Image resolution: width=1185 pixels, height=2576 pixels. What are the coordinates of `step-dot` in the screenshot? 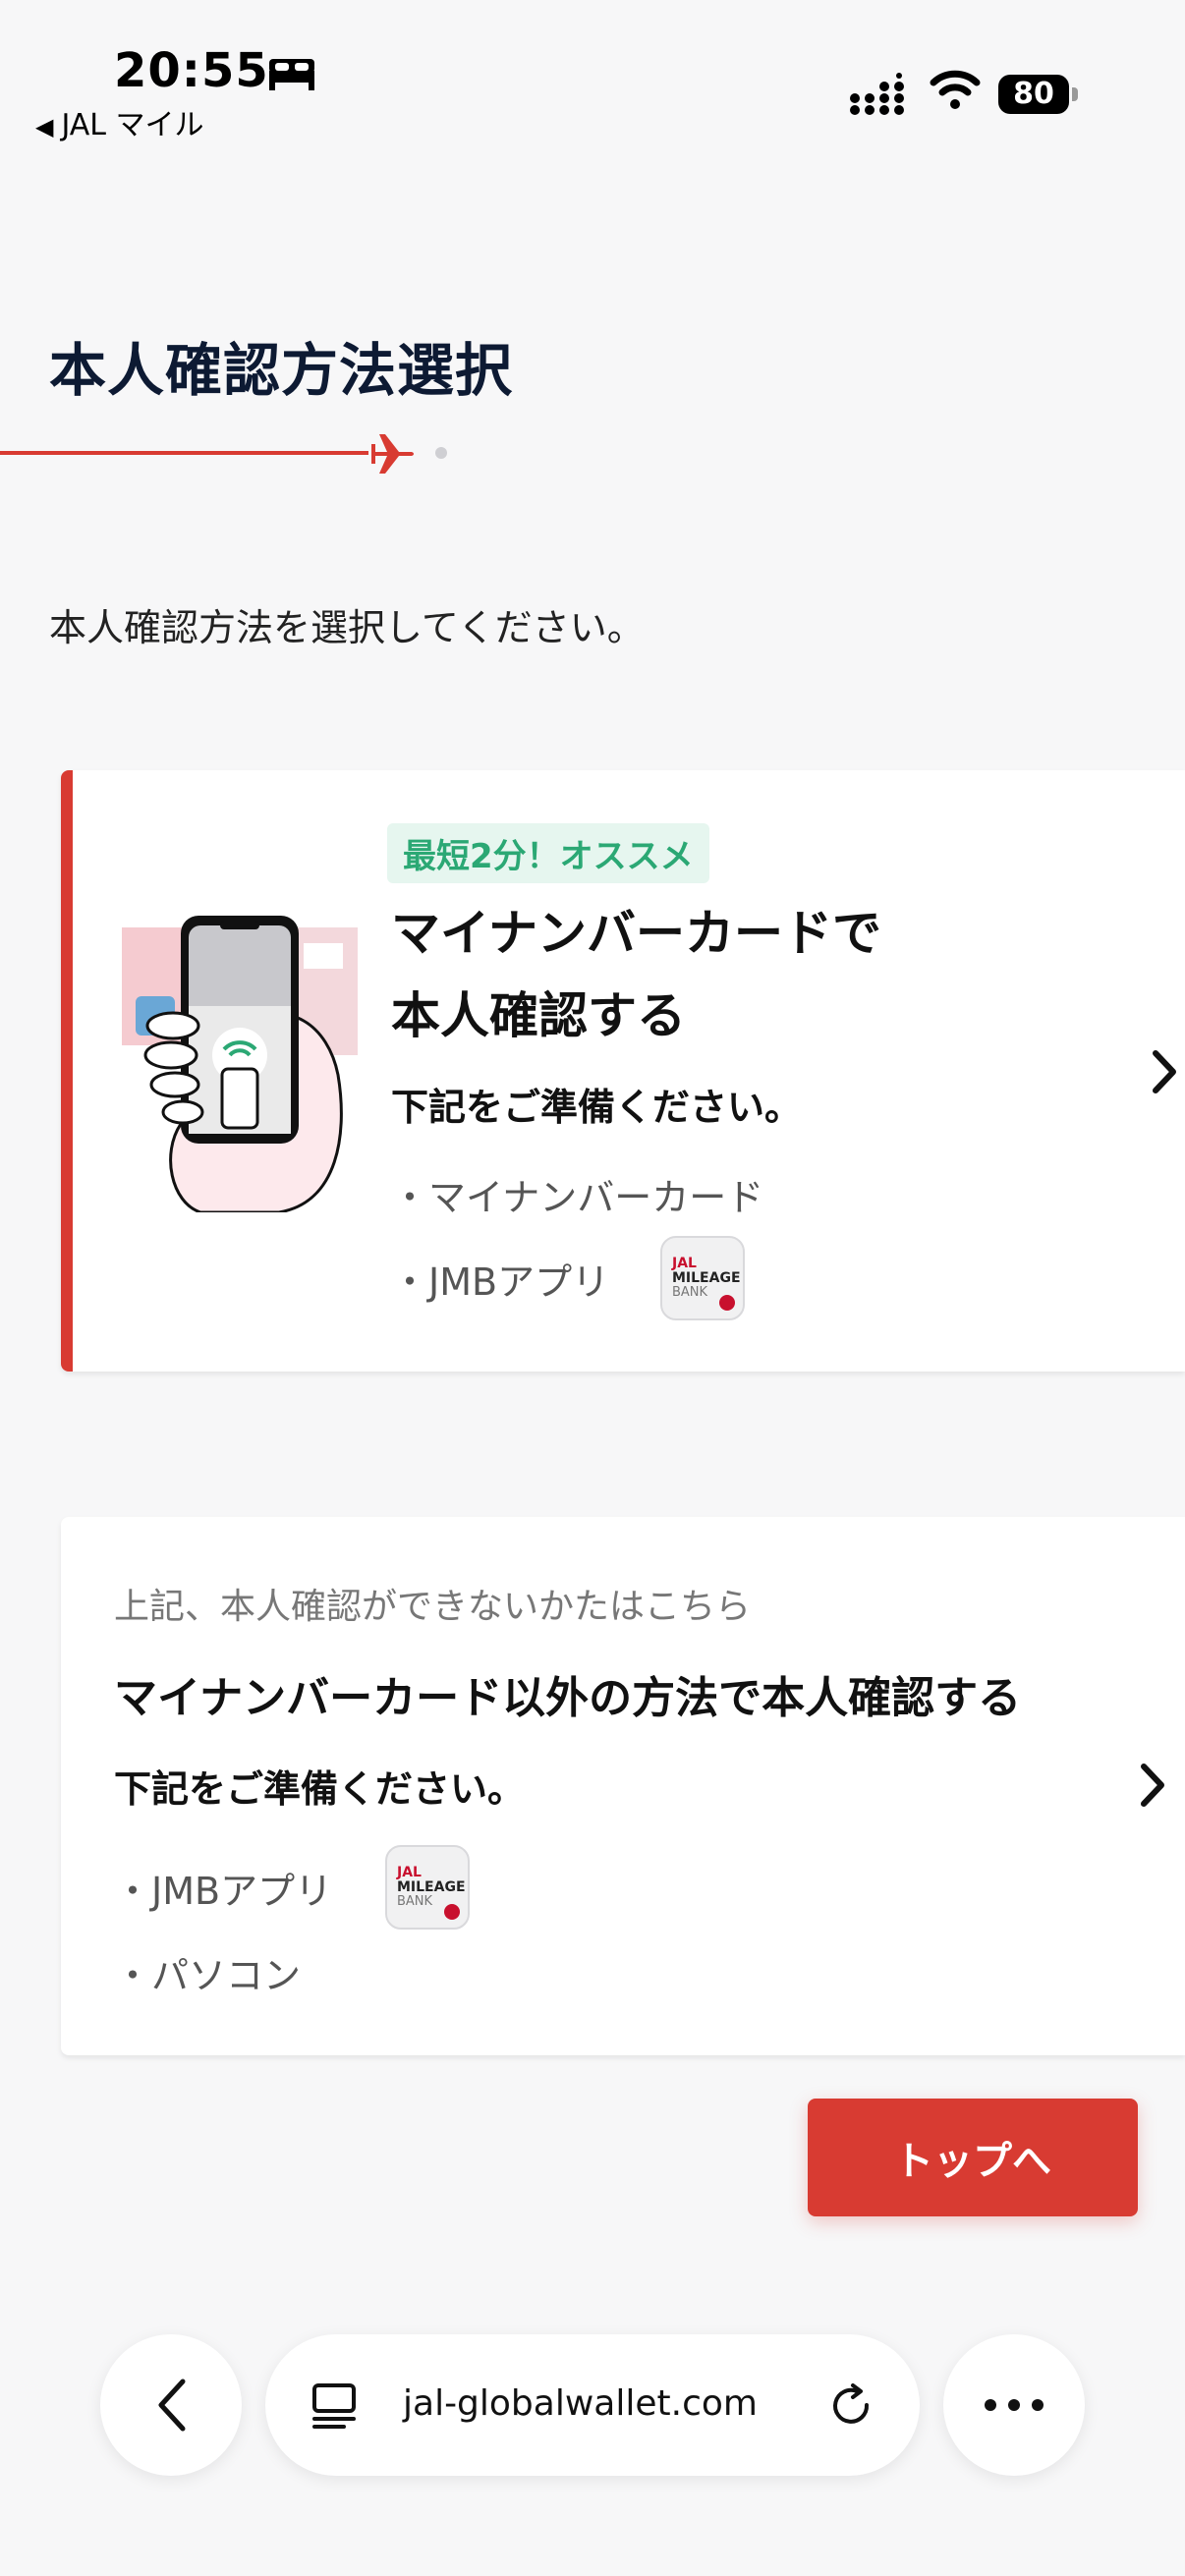 It's located at (441, 453).